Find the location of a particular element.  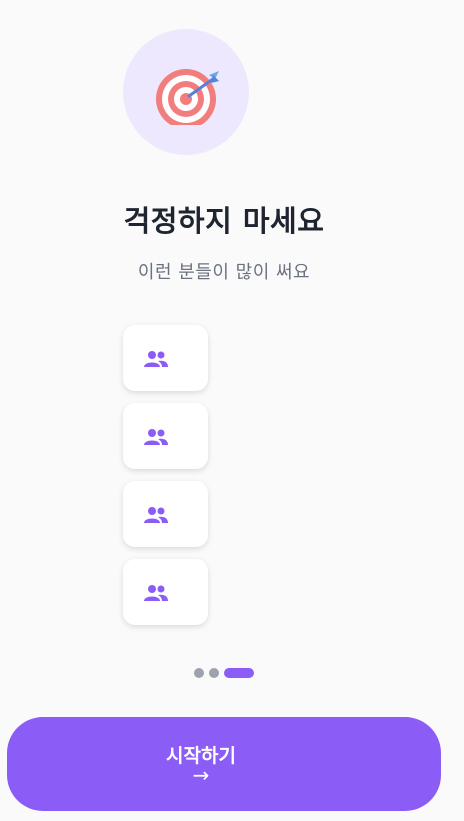

target-dart-icon is located at coordinates (187, 97).